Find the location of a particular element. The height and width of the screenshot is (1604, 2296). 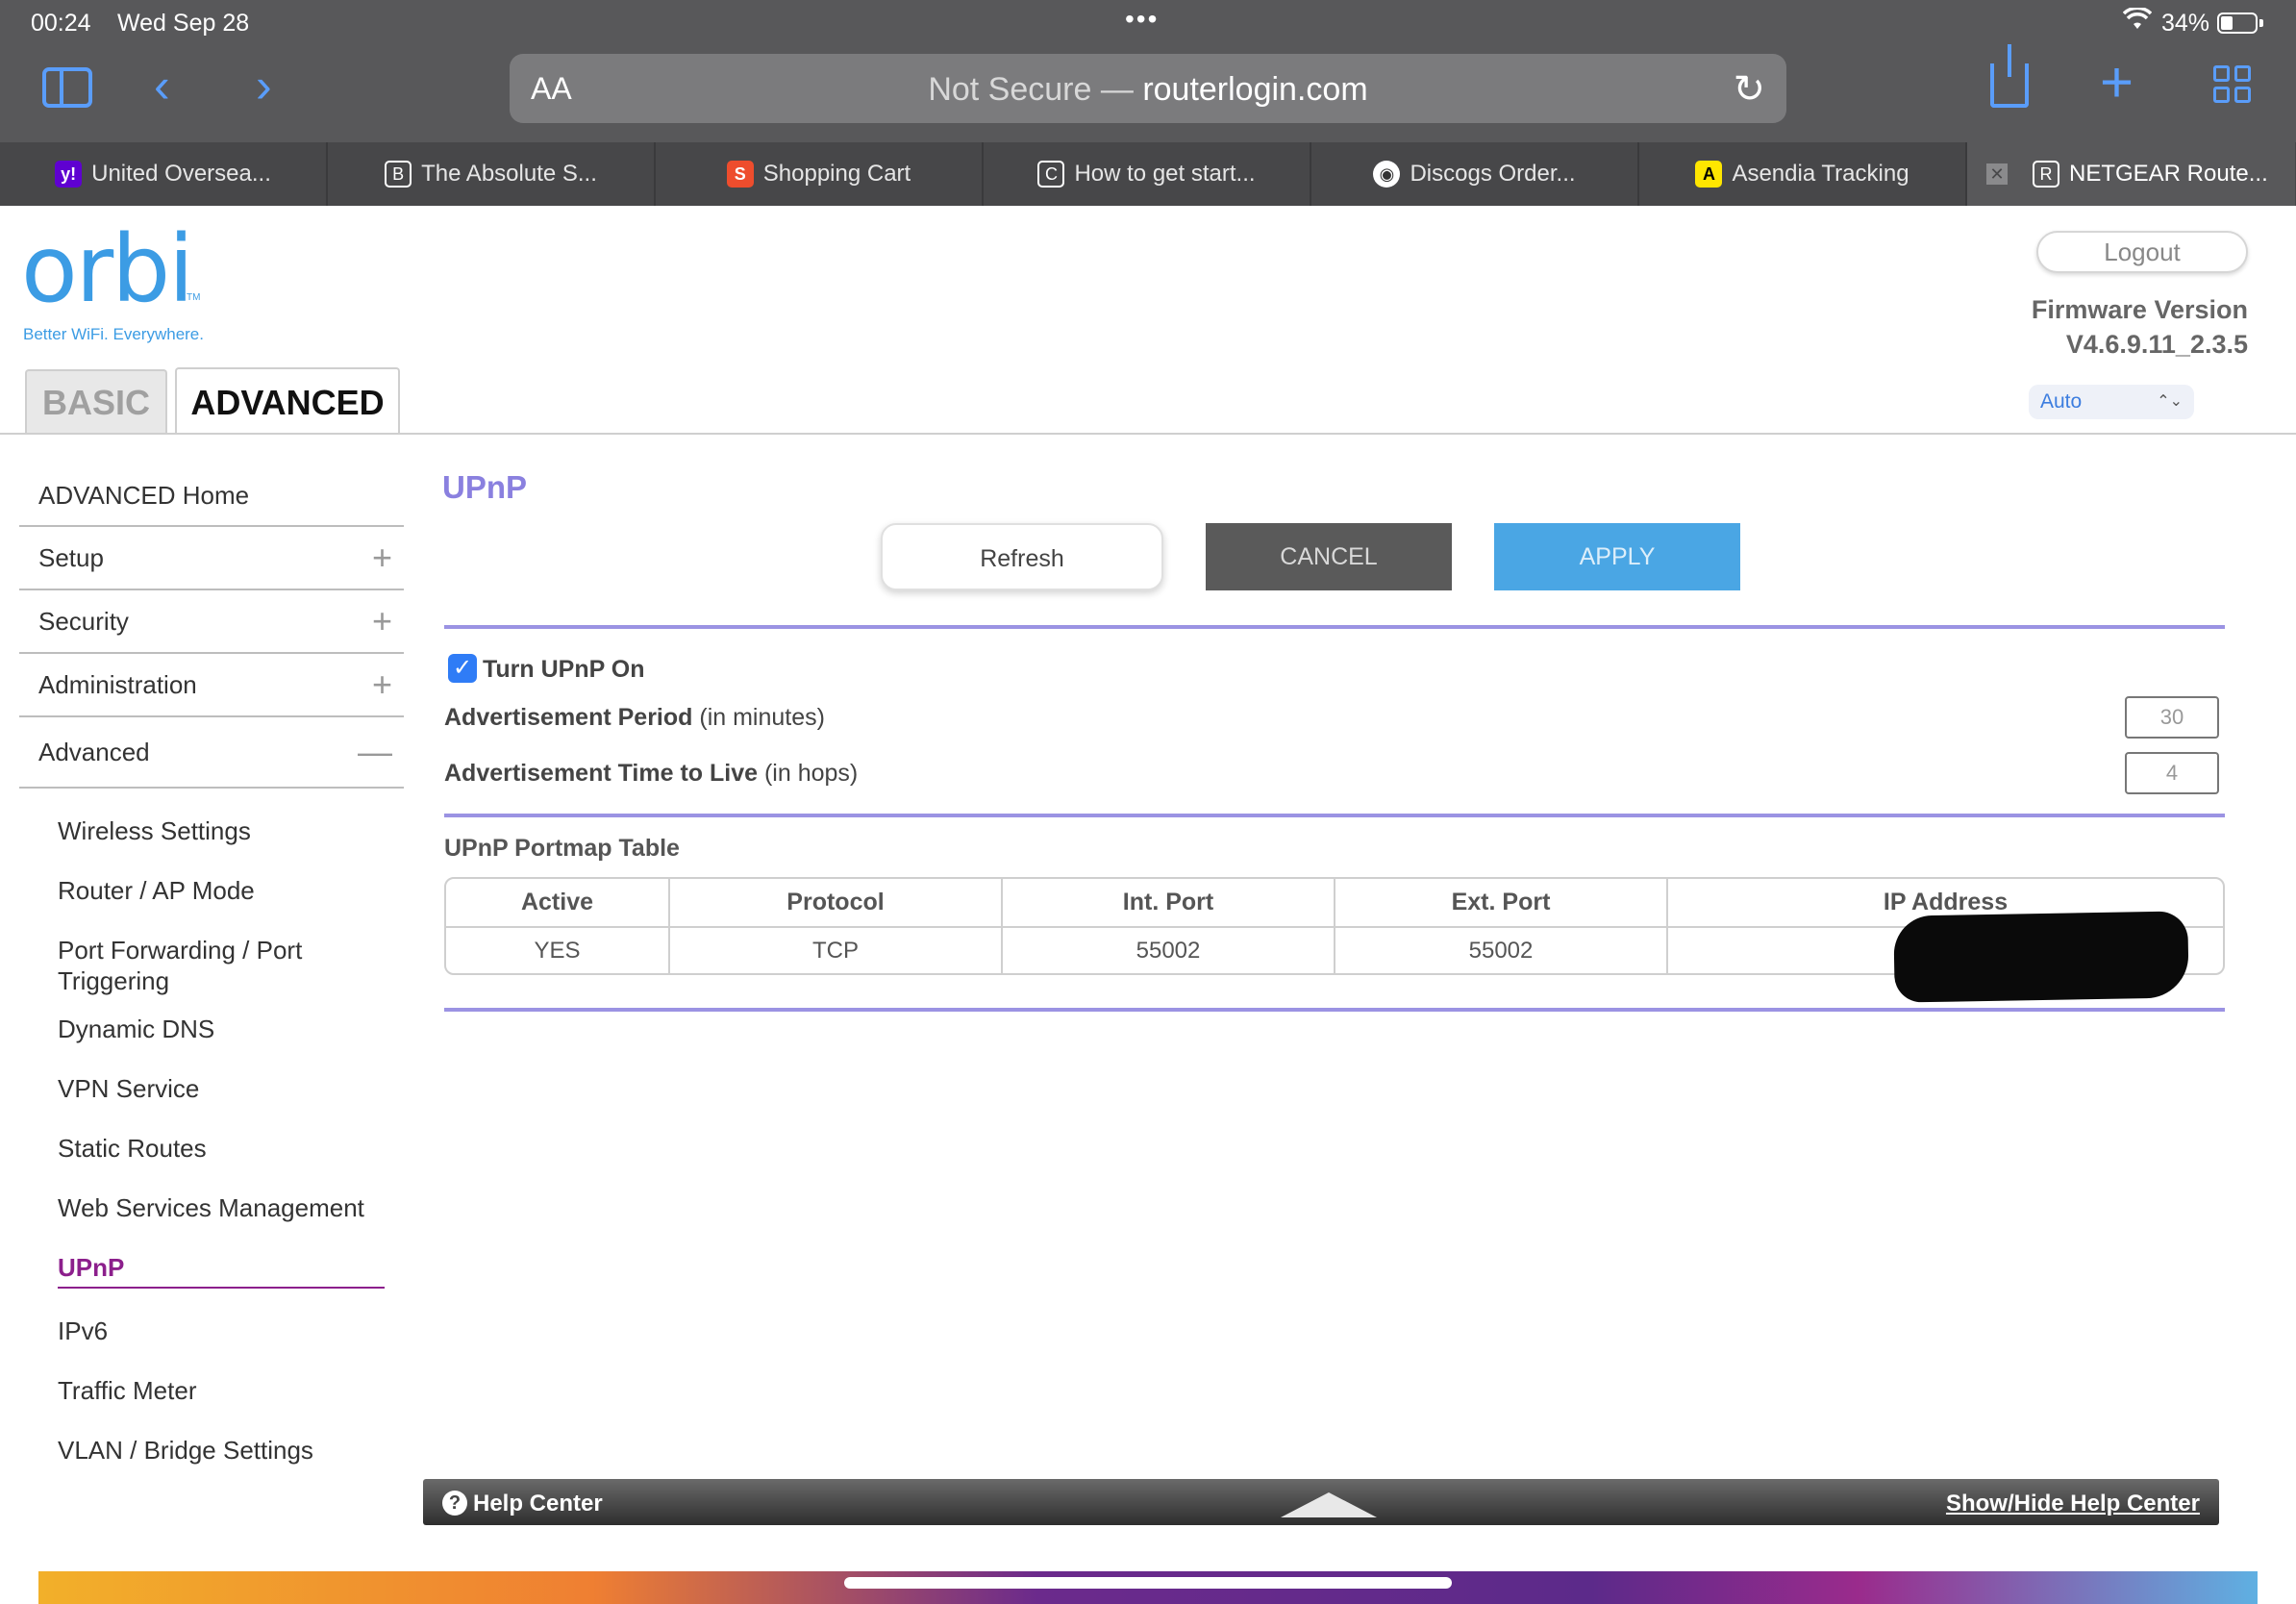

firmware-info: Firmware Version V4.6.9.11_2.3.5 is located at coordinates (2140, 327).